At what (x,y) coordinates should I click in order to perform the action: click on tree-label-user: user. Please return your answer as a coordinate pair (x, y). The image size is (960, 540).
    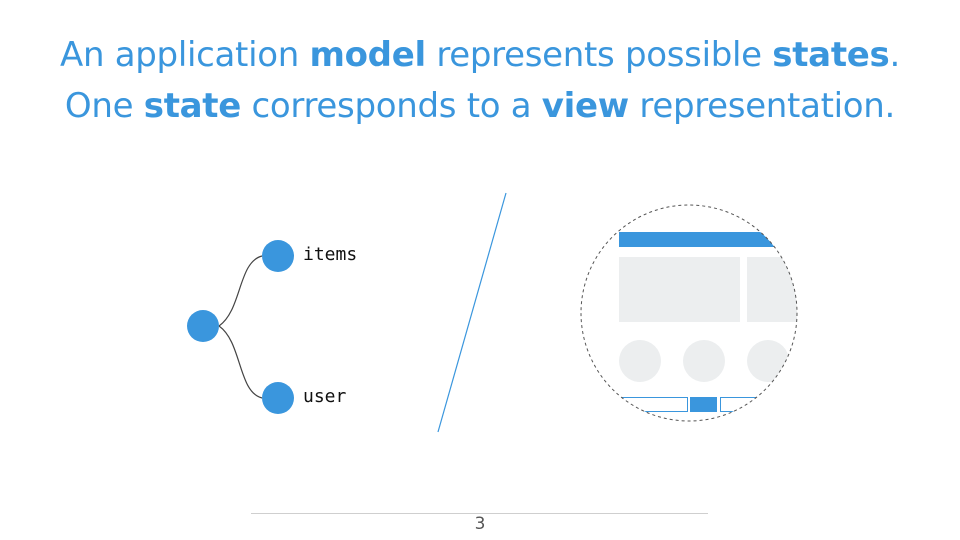
    Looking at the image, I should click on (325, 396).